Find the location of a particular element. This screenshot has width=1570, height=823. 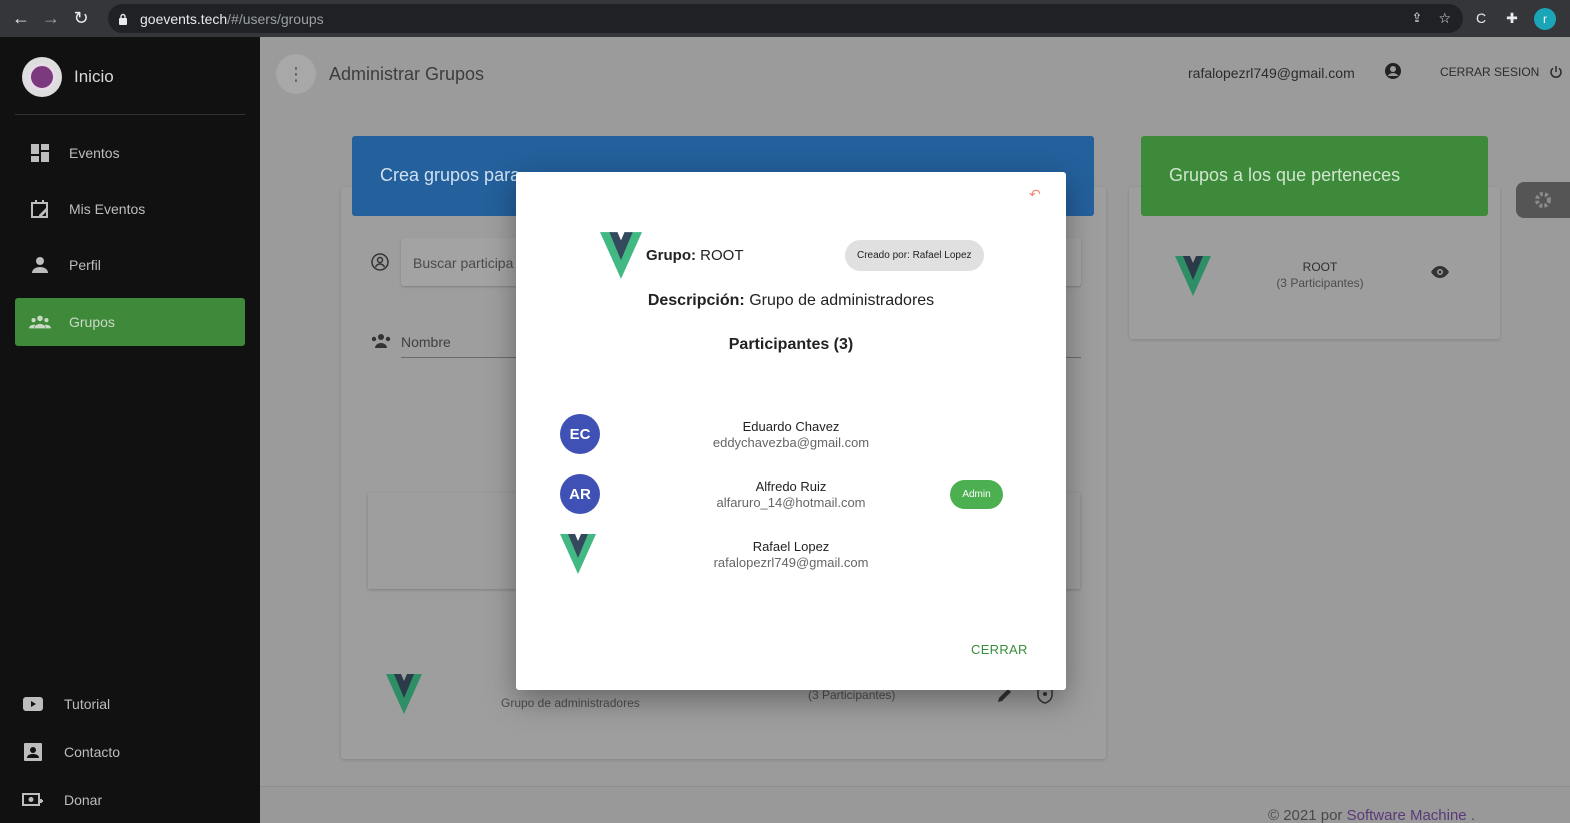

participant-info: Eduardo Chavez eddychavezba@gmail.com is located at coordinates (791, 435).